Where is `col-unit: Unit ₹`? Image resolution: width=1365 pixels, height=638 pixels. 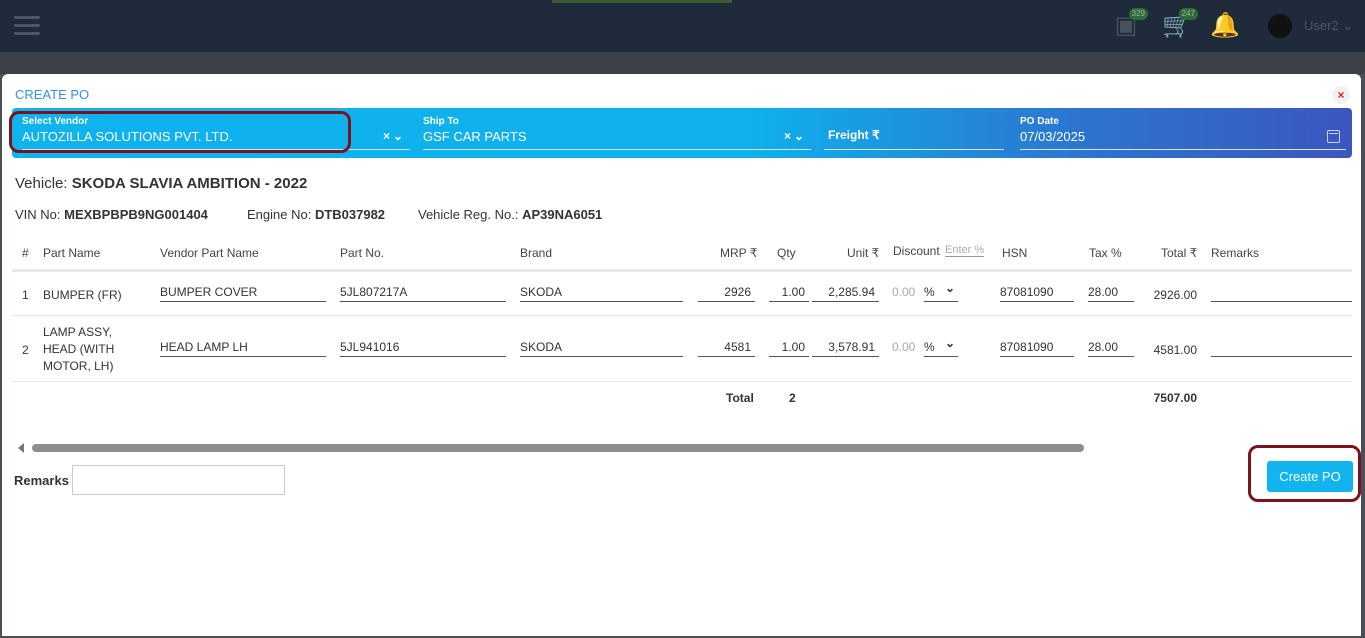 col-unit: Unit ₹ is located at coordinates (863, 253).